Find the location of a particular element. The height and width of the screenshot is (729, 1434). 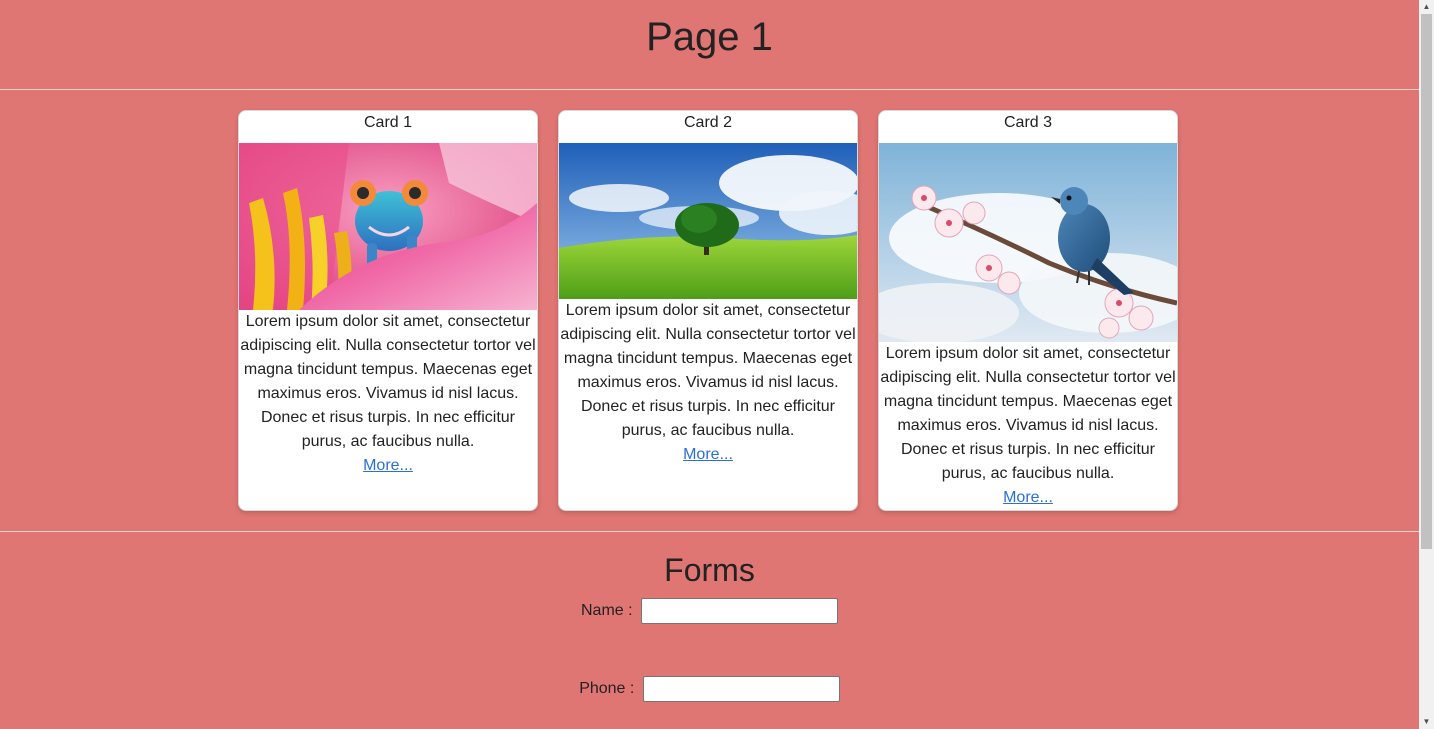

name-label: Name : is located at coordinates (606, 610).